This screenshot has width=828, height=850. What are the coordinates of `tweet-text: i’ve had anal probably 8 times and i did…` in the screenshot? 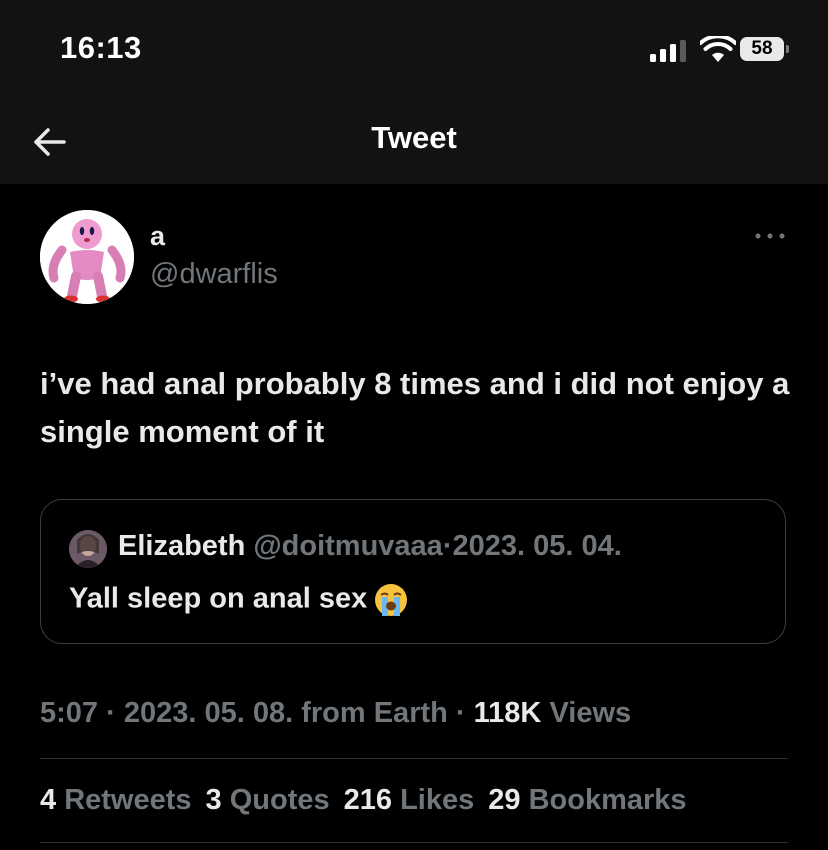 It's located at (415, 407).